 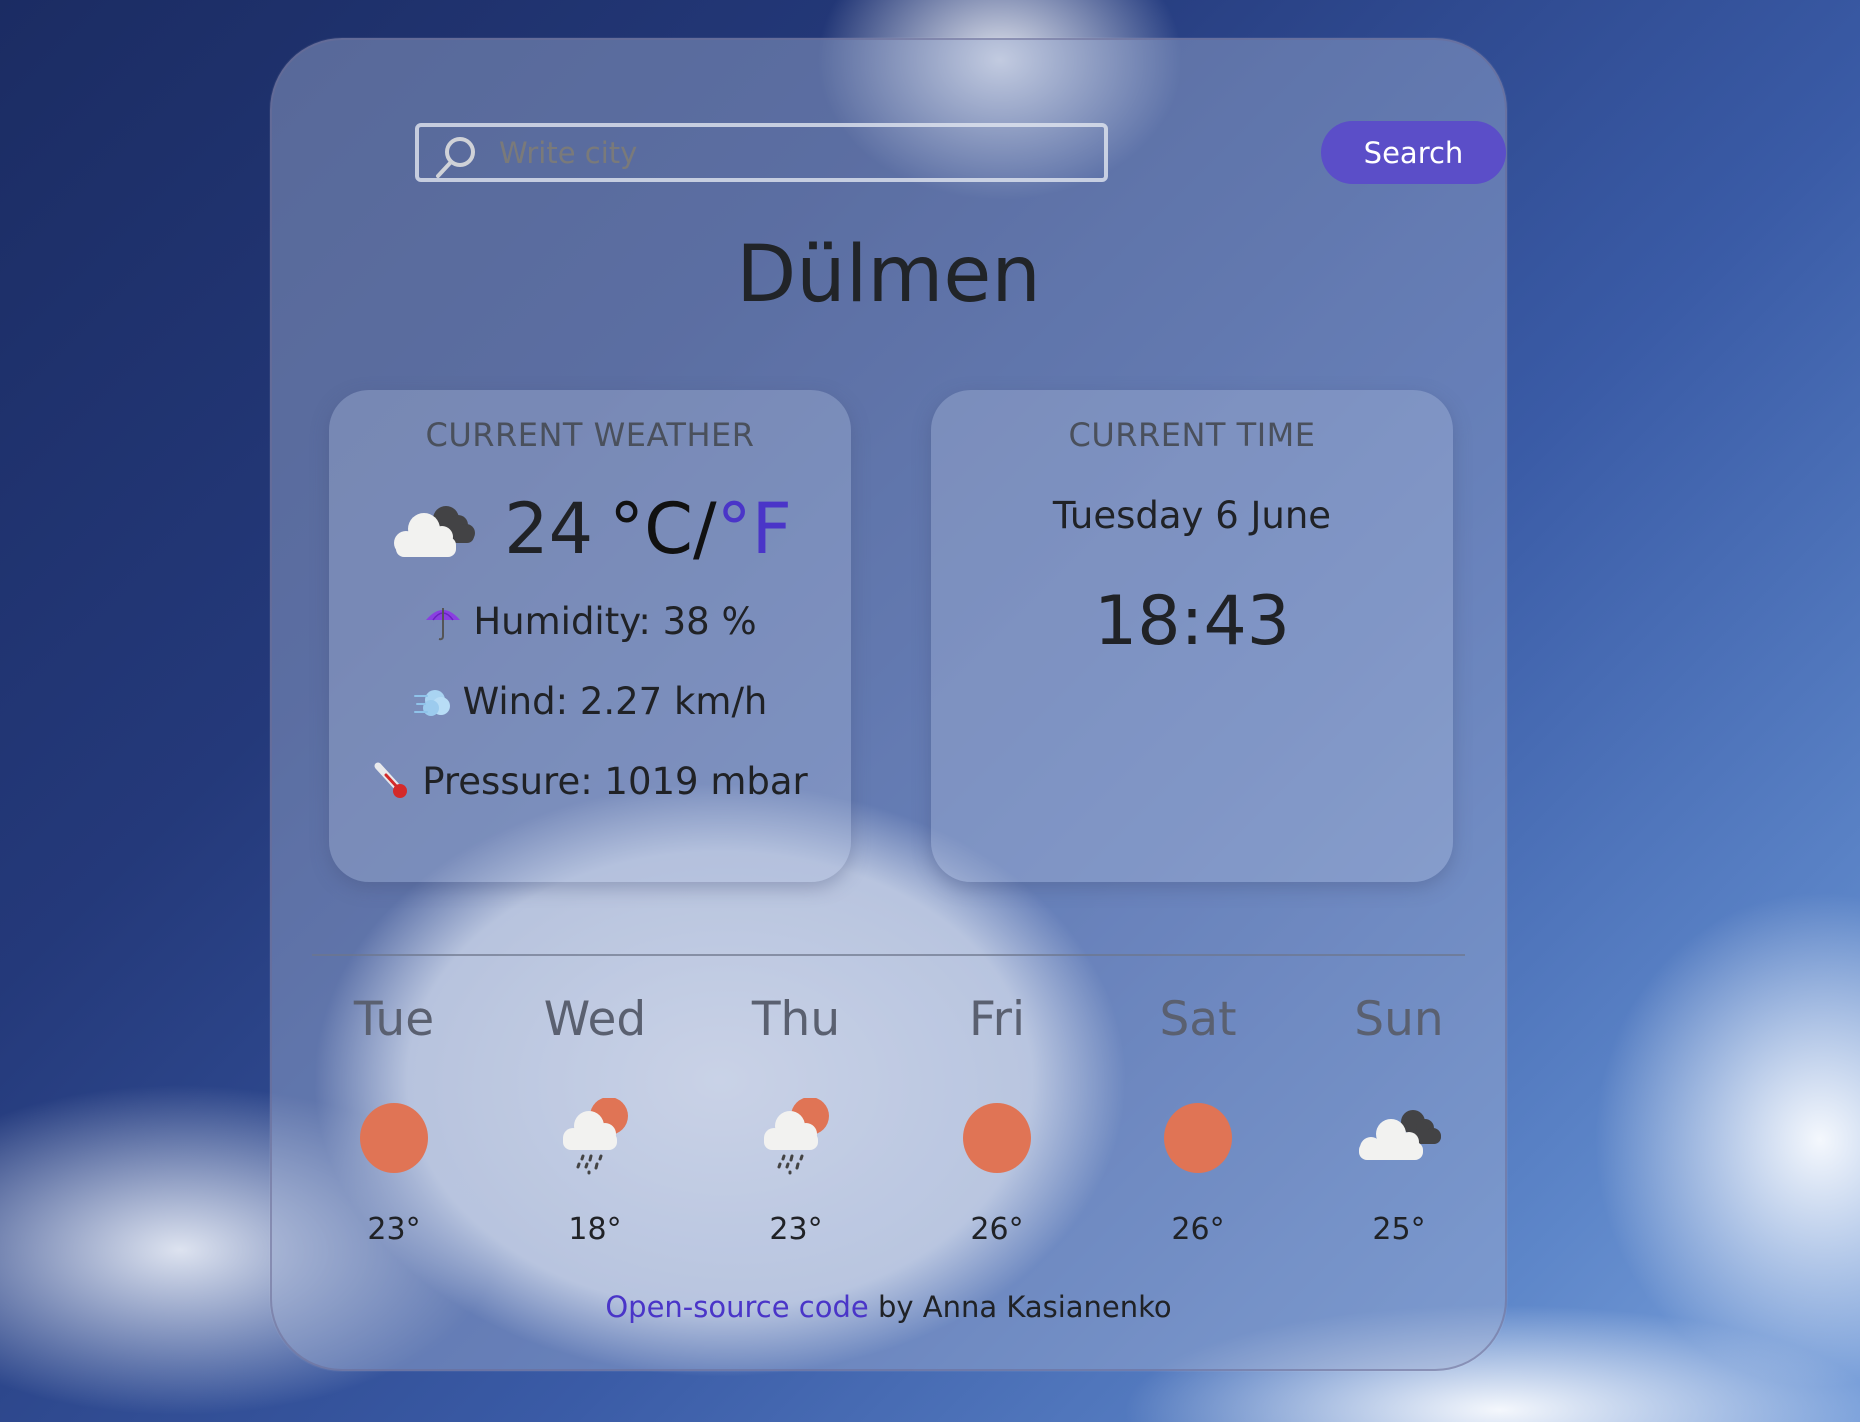 What do you see at coordinates (595, 1019) in the screenshot?
I see `forecast-day-name: Wed` at bounding box center [595, 1019].